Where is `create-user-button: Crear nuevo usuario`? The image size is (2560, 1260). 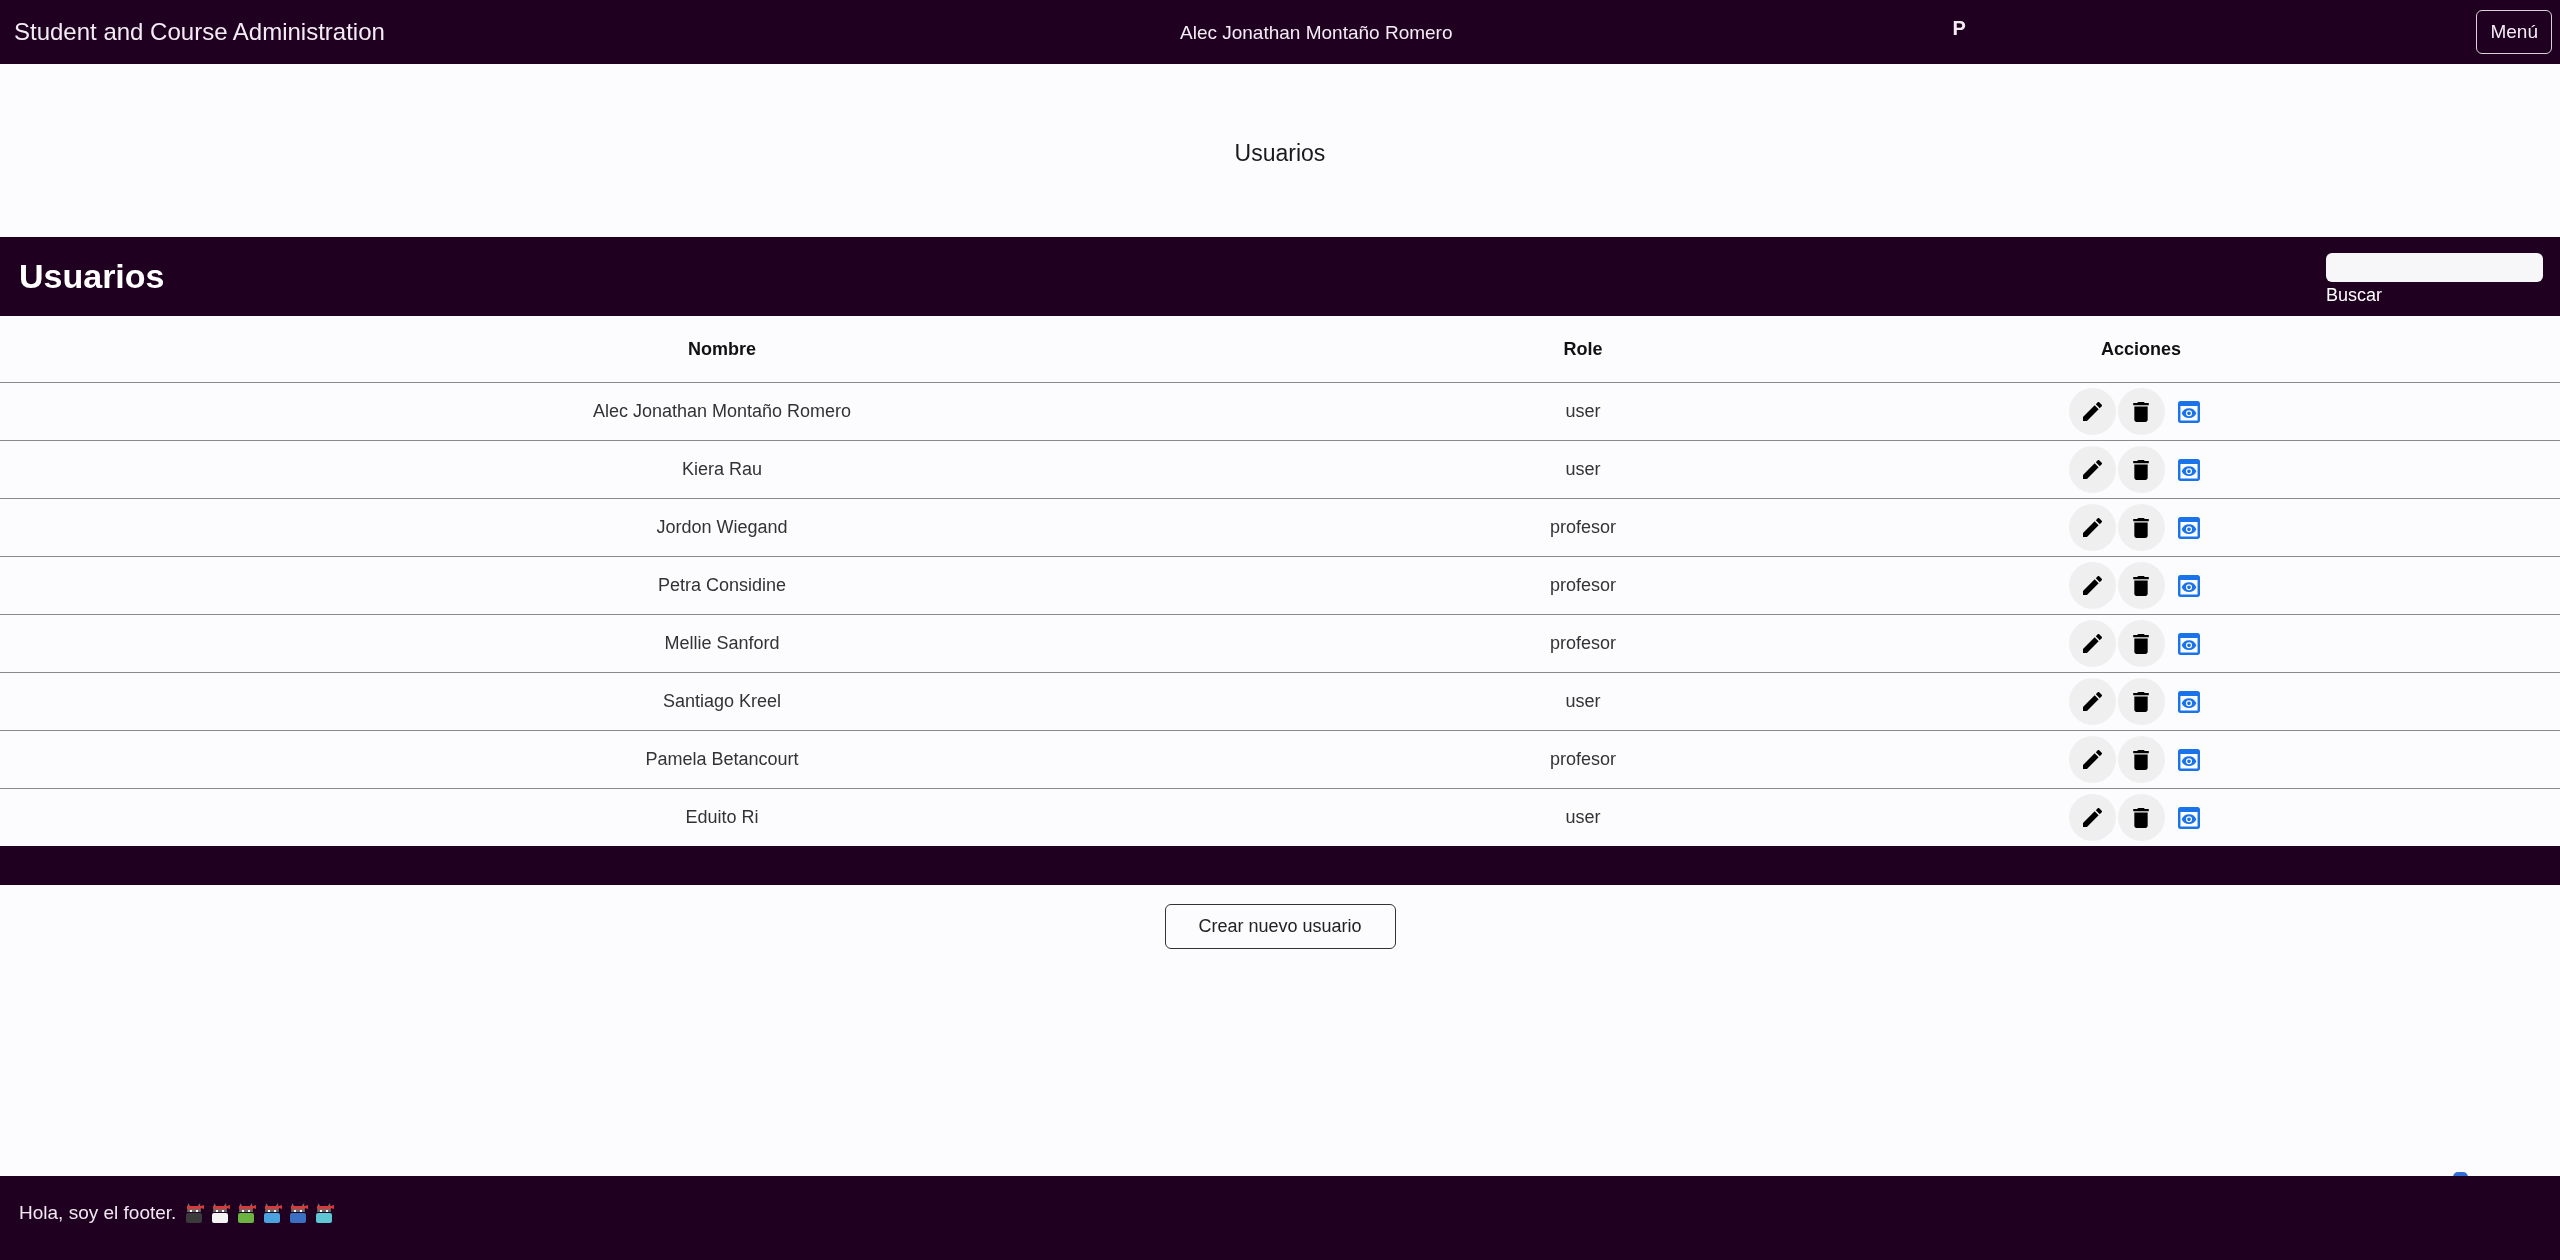 create-user-button: Crear nuevo usuario is located at coordinates (1280, 926).